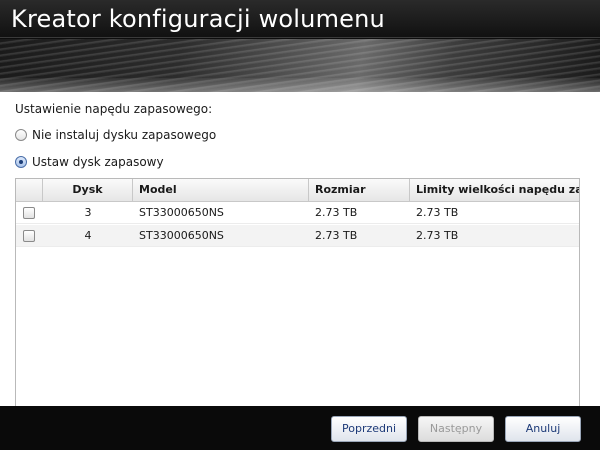 This screenshot has width=600, height=450. What do you see at coordinates (21, 162) in the screenshot?
I see `set-spare-radio` at bounding box center [21, 162].